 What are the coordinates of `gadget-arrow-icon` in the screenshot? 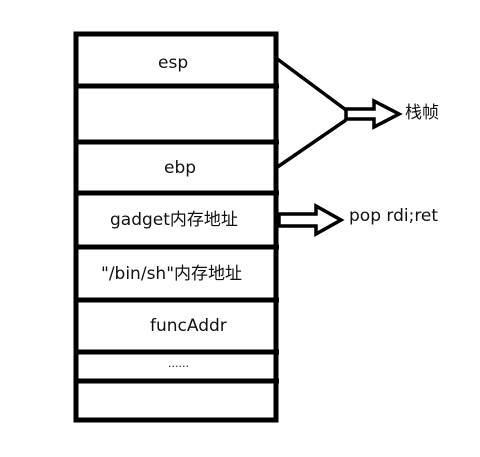 It's located at (311, 220).